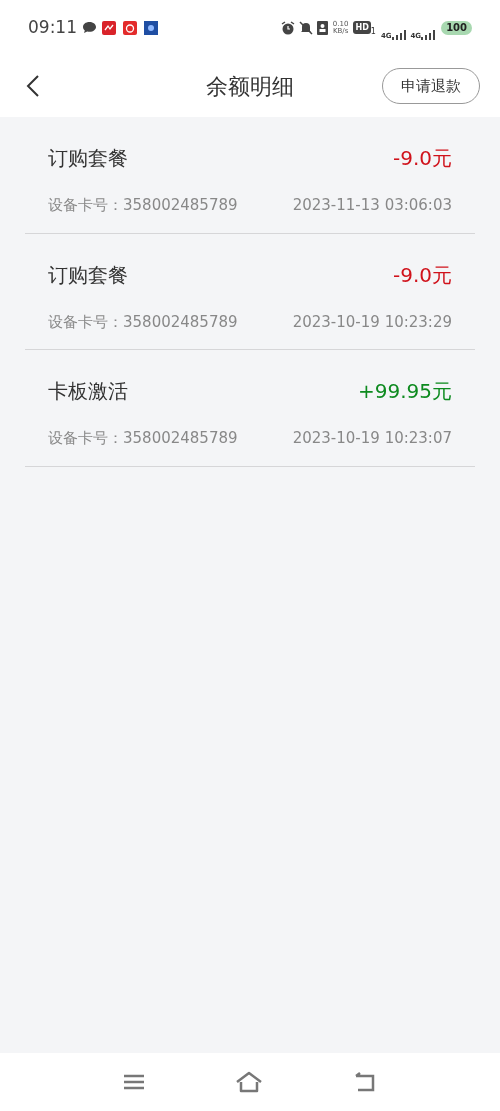 Image resolution: width=500 pixels, height=1111 pixels. What do you see at coordinates (431, 86) in the screenshot?
I see `refund-button: 申请退款` at bounding box center [431, 86].